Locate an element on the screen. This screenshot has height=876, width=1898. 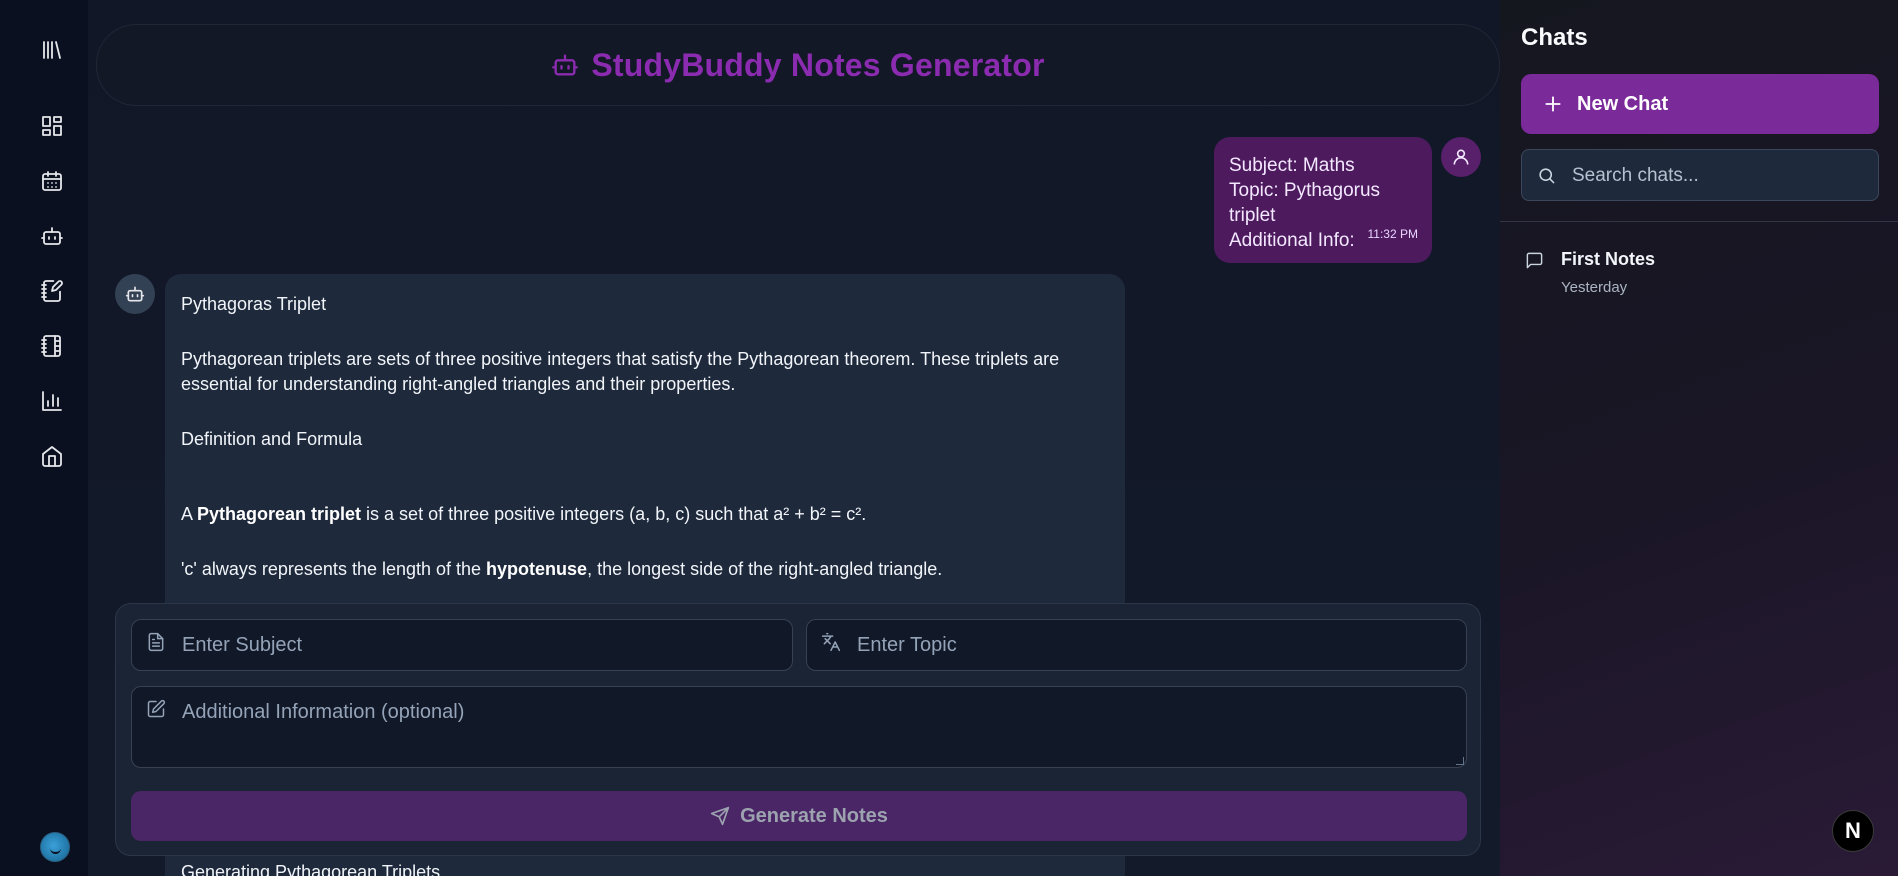
message-square-icon is located at coordinates (1534, 260).